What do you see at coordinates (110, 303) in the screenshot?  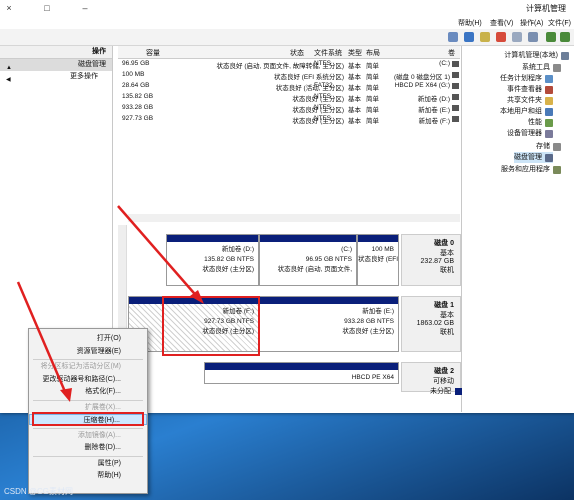 I see `annotation-arrows` at bounding box center [110, 303].